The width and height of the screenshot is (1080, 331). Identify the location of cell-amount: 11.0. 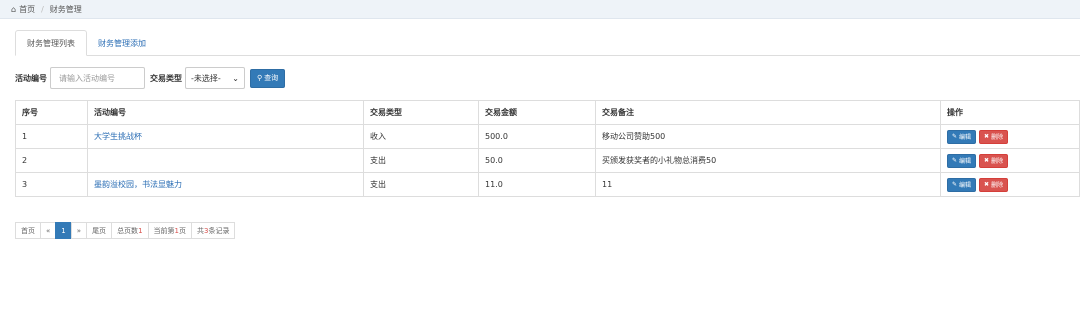
(537, 184).